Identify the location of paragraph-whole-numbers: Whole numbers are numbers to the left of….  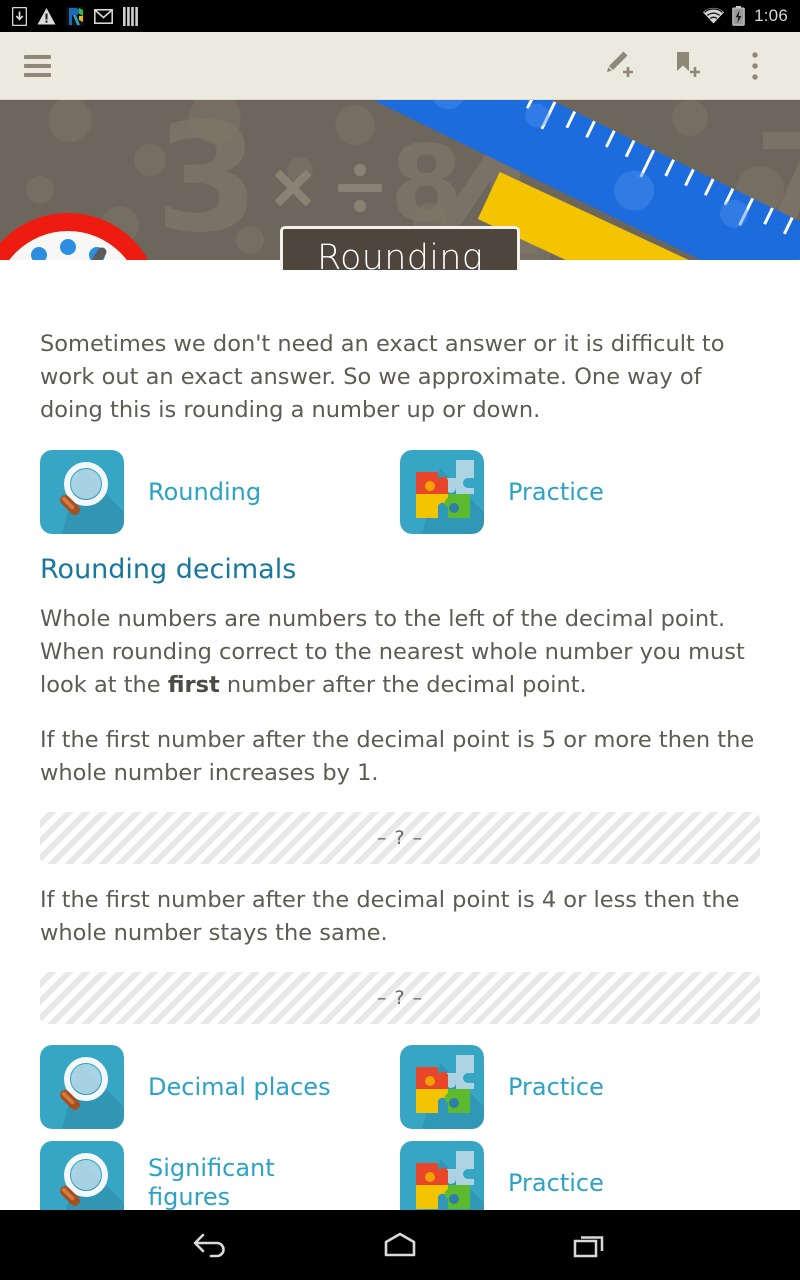
(400, 652).